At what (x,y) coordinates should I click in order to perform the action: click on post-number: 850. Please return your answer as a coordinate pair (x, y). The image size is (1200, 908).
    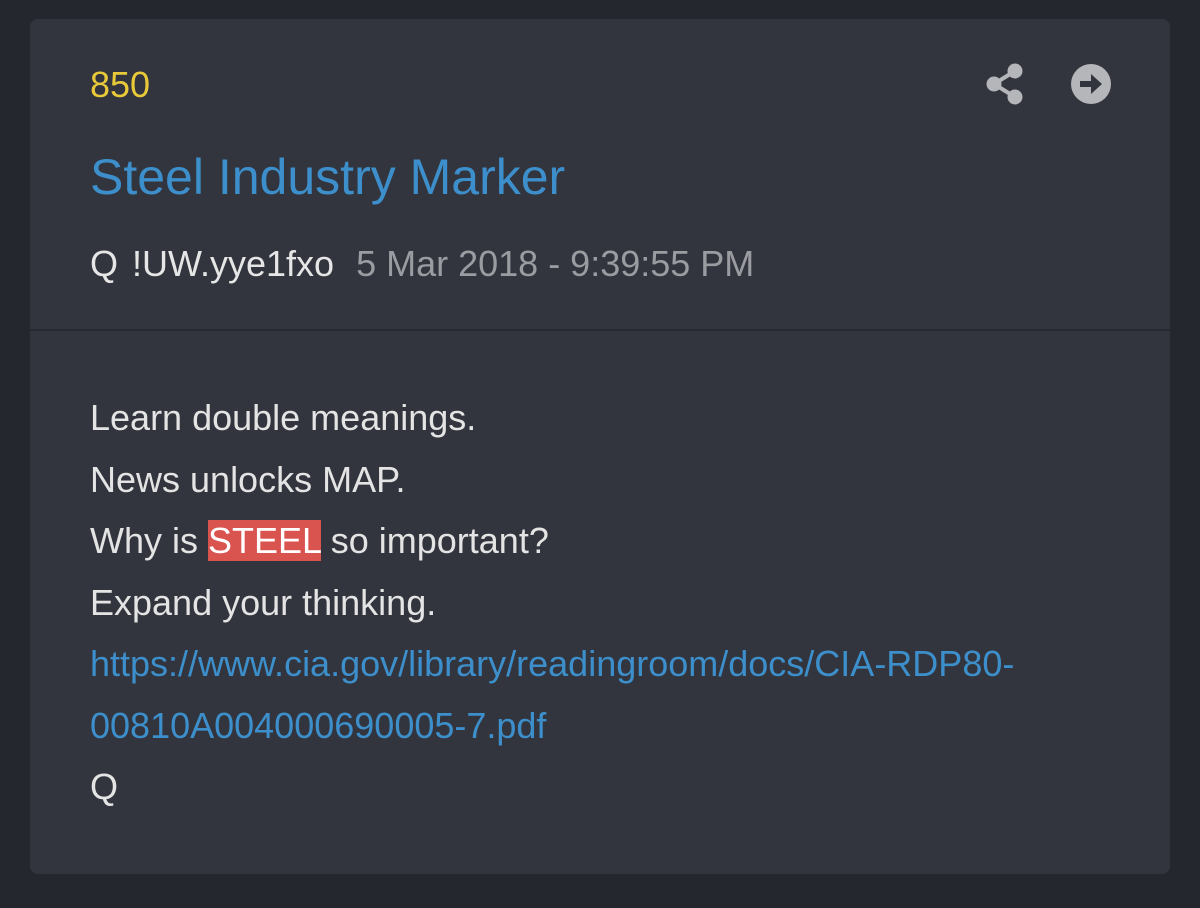
    Looking at the image, I should click on (120, 85).